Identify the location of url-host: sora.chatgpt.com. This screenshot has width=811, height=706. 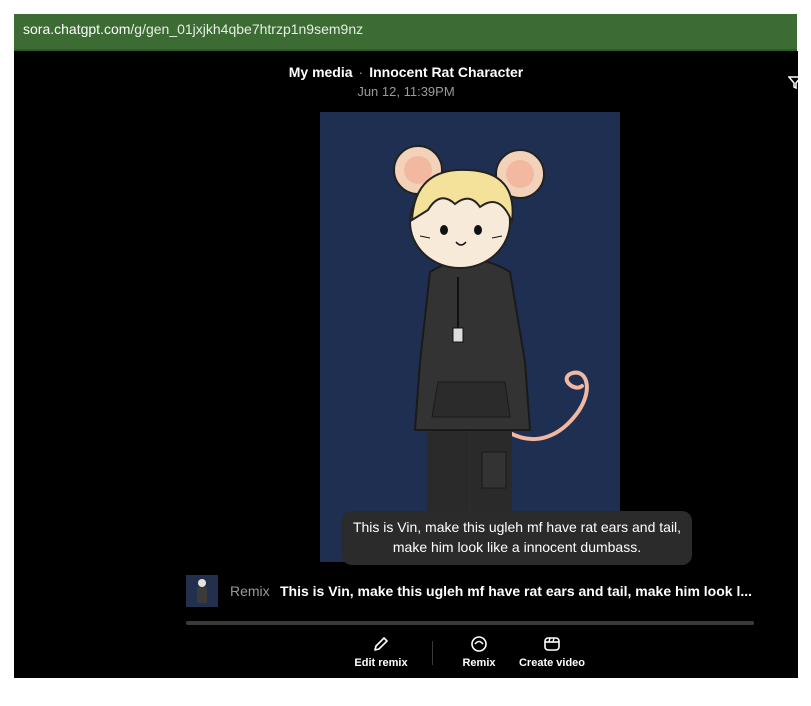
(77, 29).